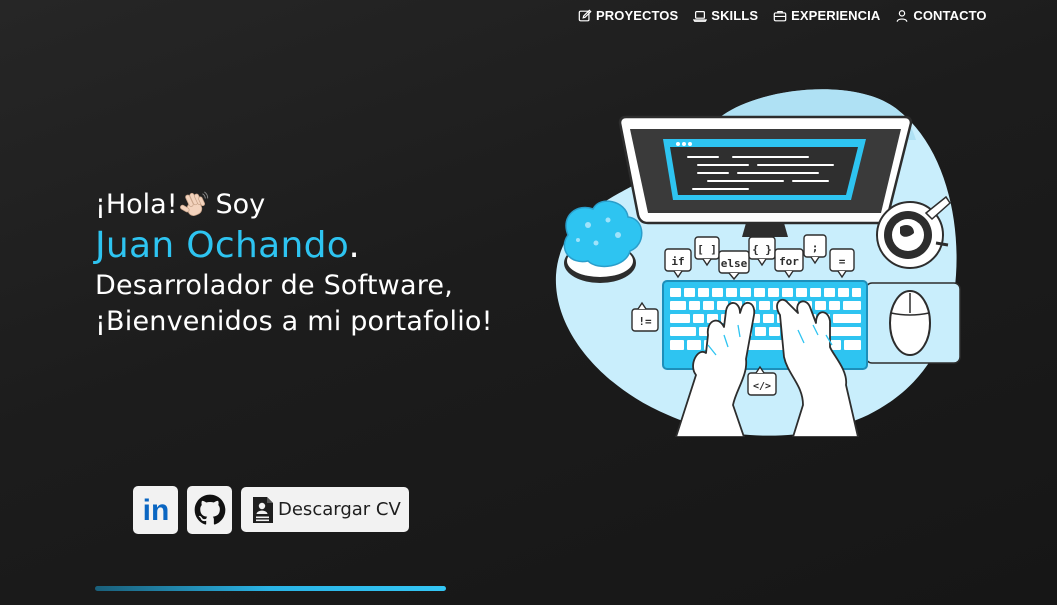 This screenshot has height=605, width=1057. I want to click on nav-proyectos: PROYECTOS, so click(628, 15).